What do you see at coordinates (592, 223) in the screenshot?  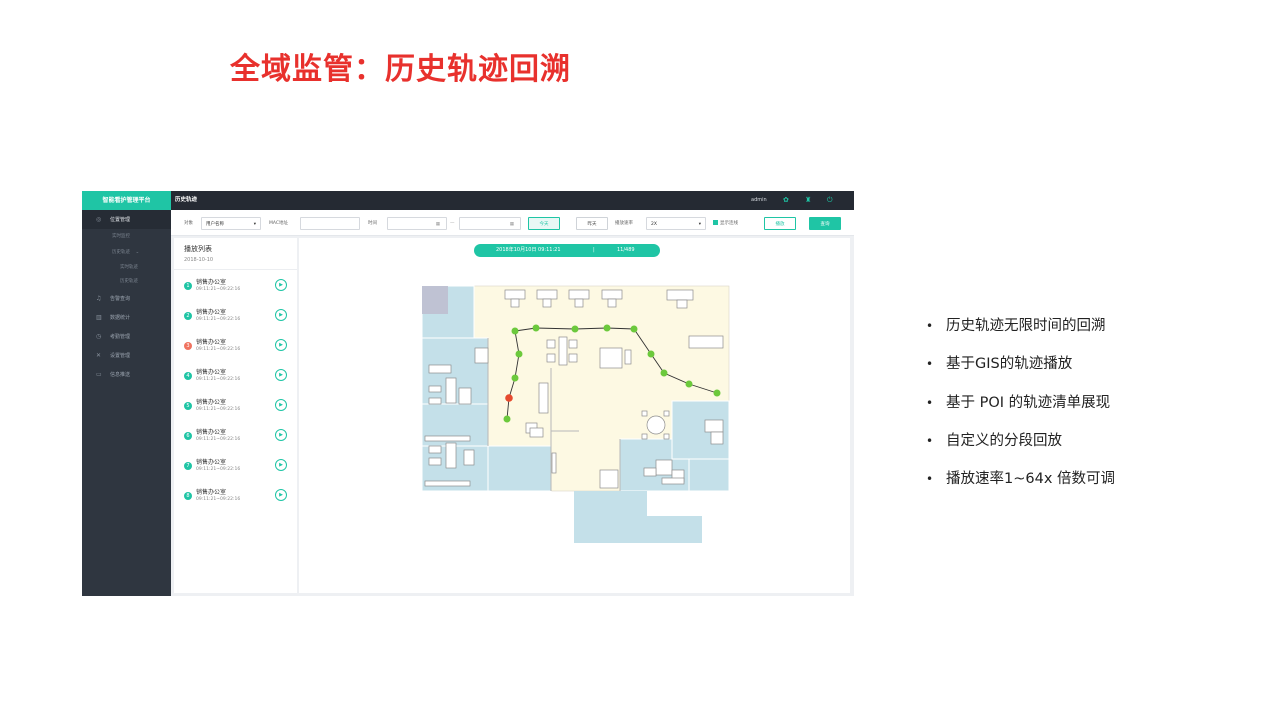 I see `yesterday-button: 昨天` at bounding box center [592, 223].